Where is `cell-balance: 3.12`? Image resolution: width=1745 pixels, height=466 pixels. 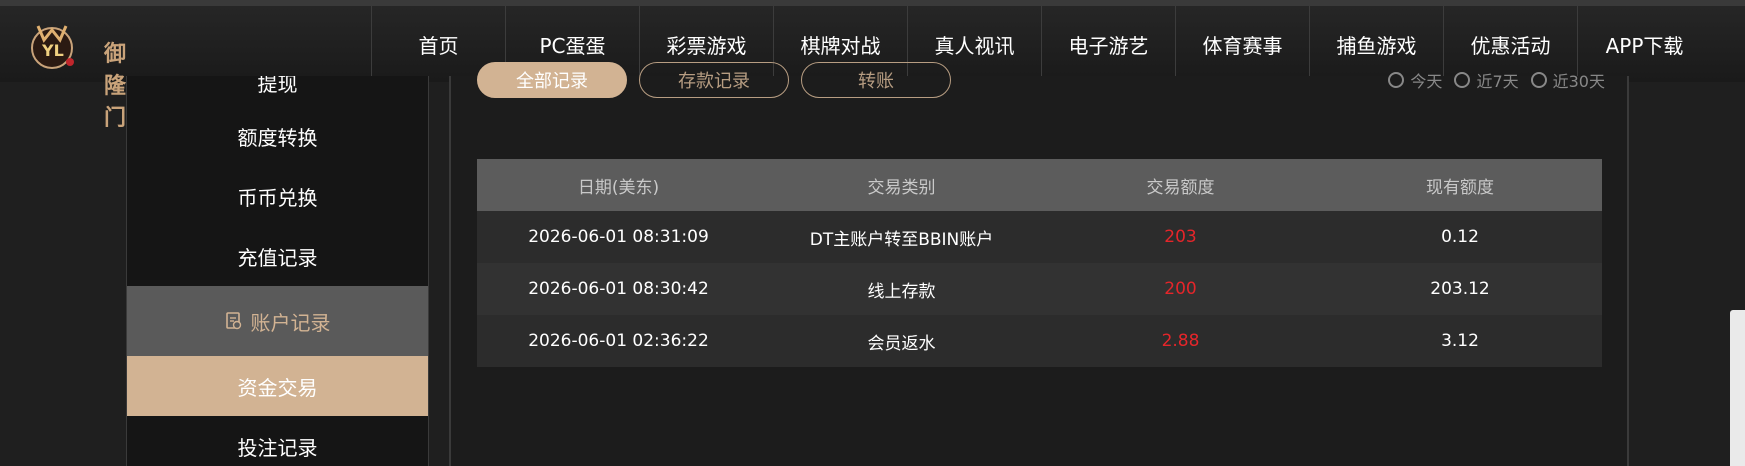 cell-balance: 3.12 is located at coordinates (1460, 341).